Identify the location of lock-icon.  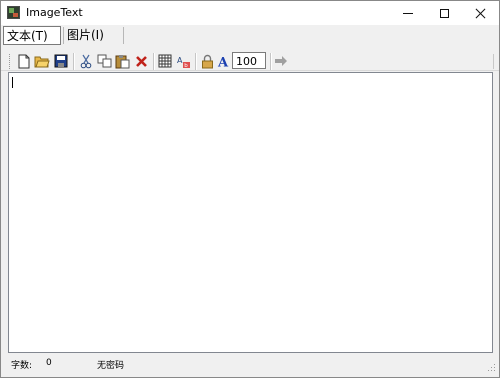
(207, 61).